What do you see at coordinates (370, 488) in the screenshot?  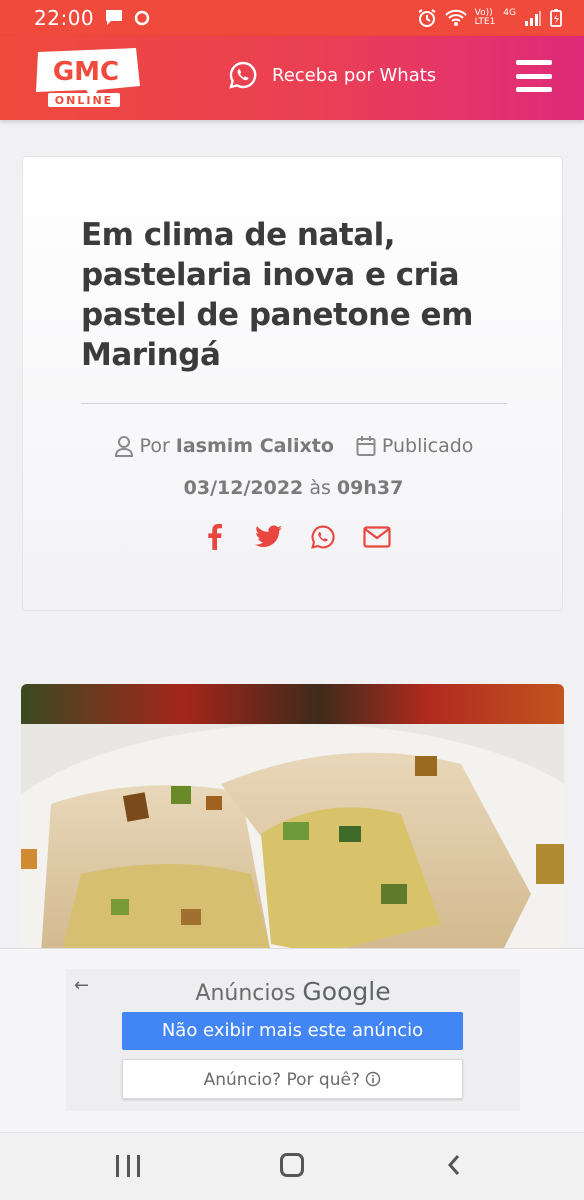 I see `publish-time: 09h37` at bounding box center [370, 488].